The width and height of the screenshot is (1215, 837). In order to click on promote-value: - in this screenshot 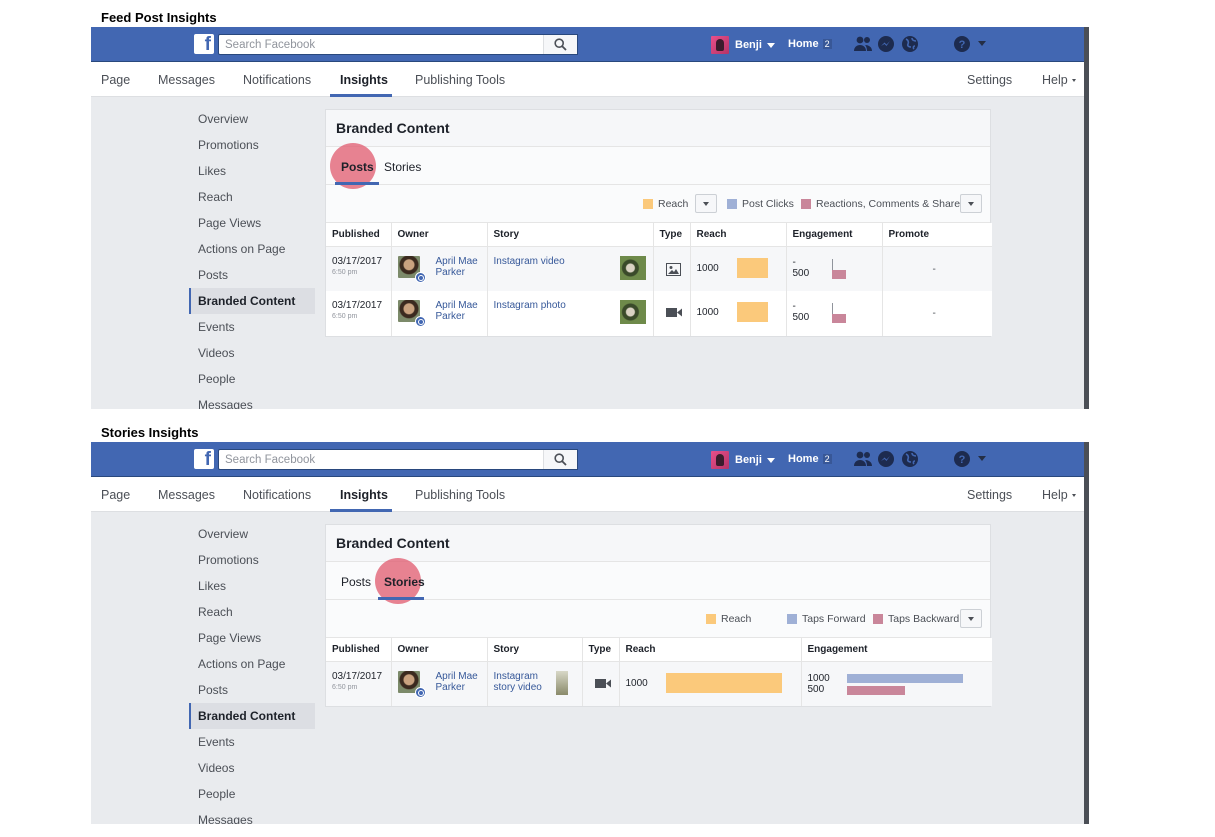, I will do `click(934, 313)`.